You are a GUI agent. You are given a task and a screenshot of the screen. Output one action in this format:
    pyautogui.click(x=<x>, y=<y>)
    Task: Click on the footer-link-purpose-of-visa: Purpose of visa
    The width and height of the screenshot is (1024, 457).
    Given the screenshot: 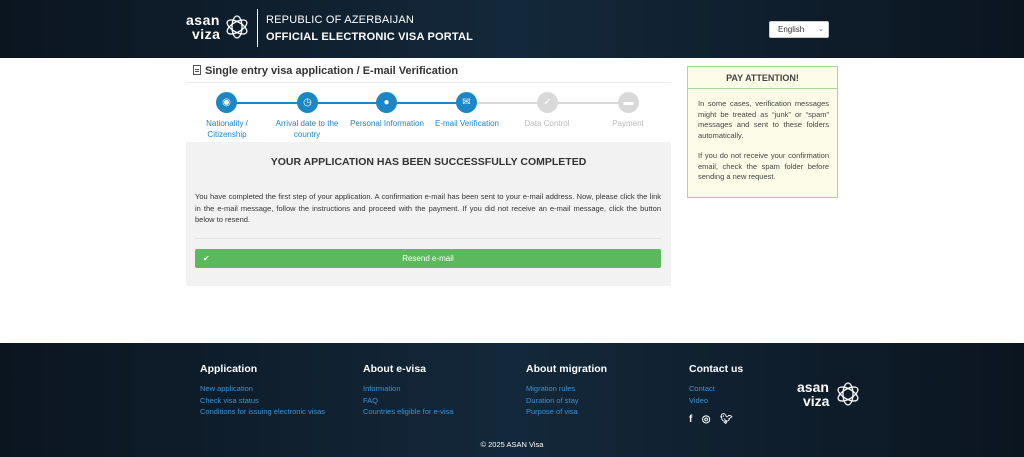 What is the action you would take?
    pyautogui.click(x=591, y=412)
    